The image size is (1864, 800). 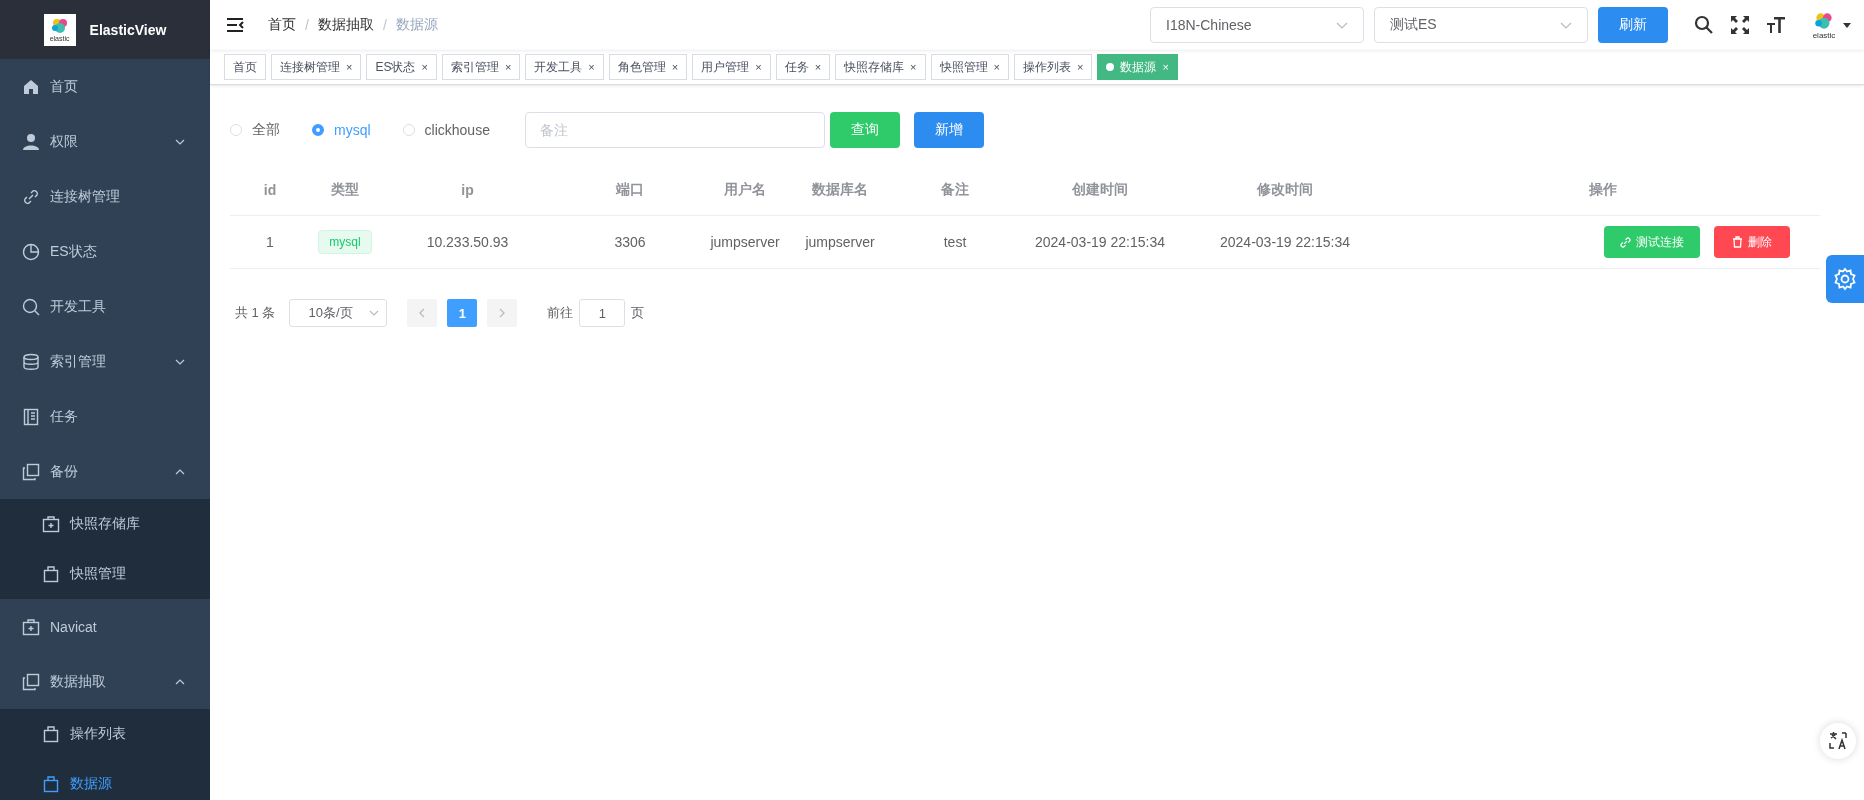 What do you see at coordinates (270, 190) in the screenshot?
I see `column-header: id` at bounding box center [270, 190].